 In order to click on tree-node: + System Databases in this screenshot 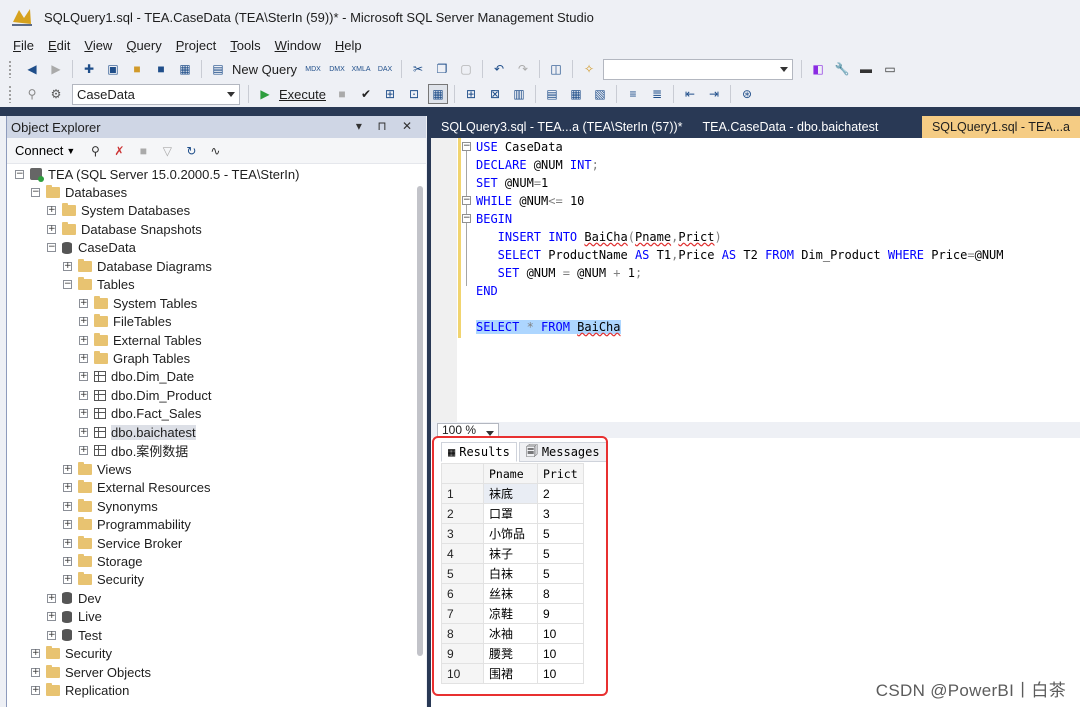, I will do `click(118, 211)`.